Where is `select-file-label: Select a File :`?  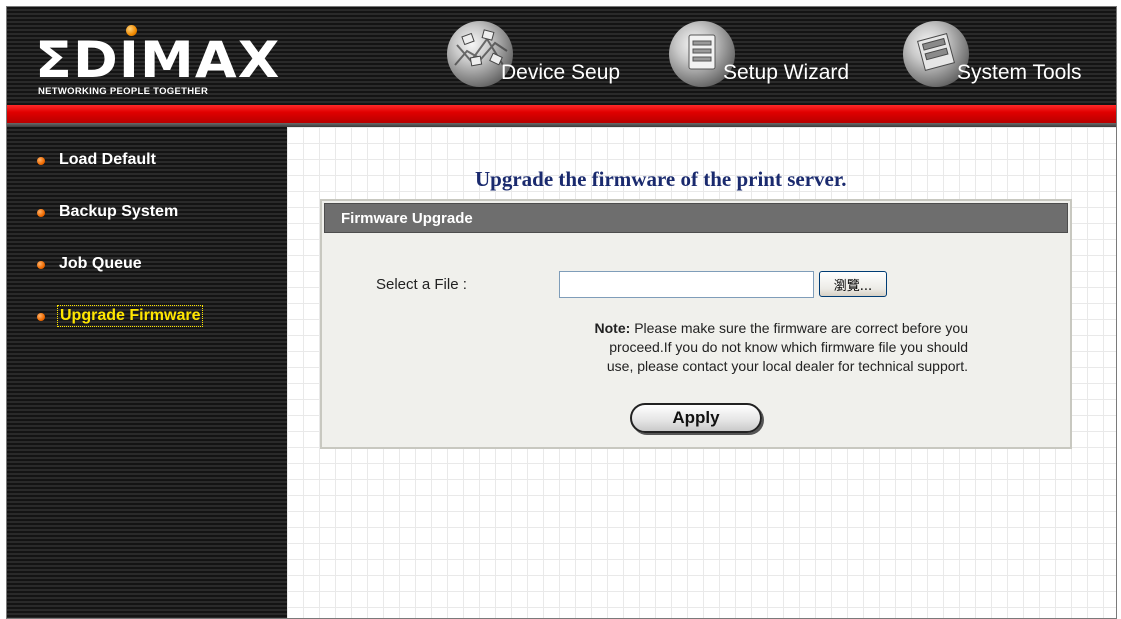
select-file-label: Select a File : is located at coordinates (421, 284).